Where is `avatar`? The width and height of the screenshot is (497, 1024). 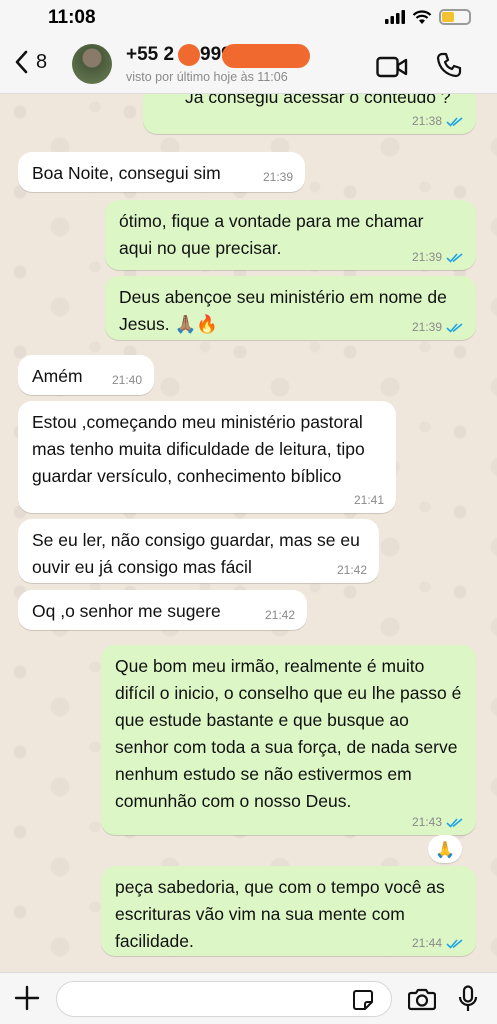
avatar is located at coordinates (92, 64).